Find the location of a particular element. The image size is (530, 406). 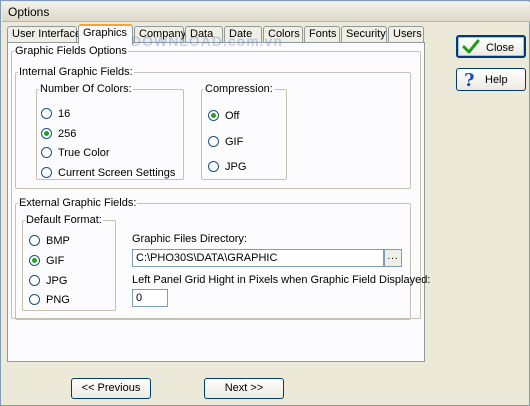

tab-fonts: Fonts is located at coordinates (322, 34).